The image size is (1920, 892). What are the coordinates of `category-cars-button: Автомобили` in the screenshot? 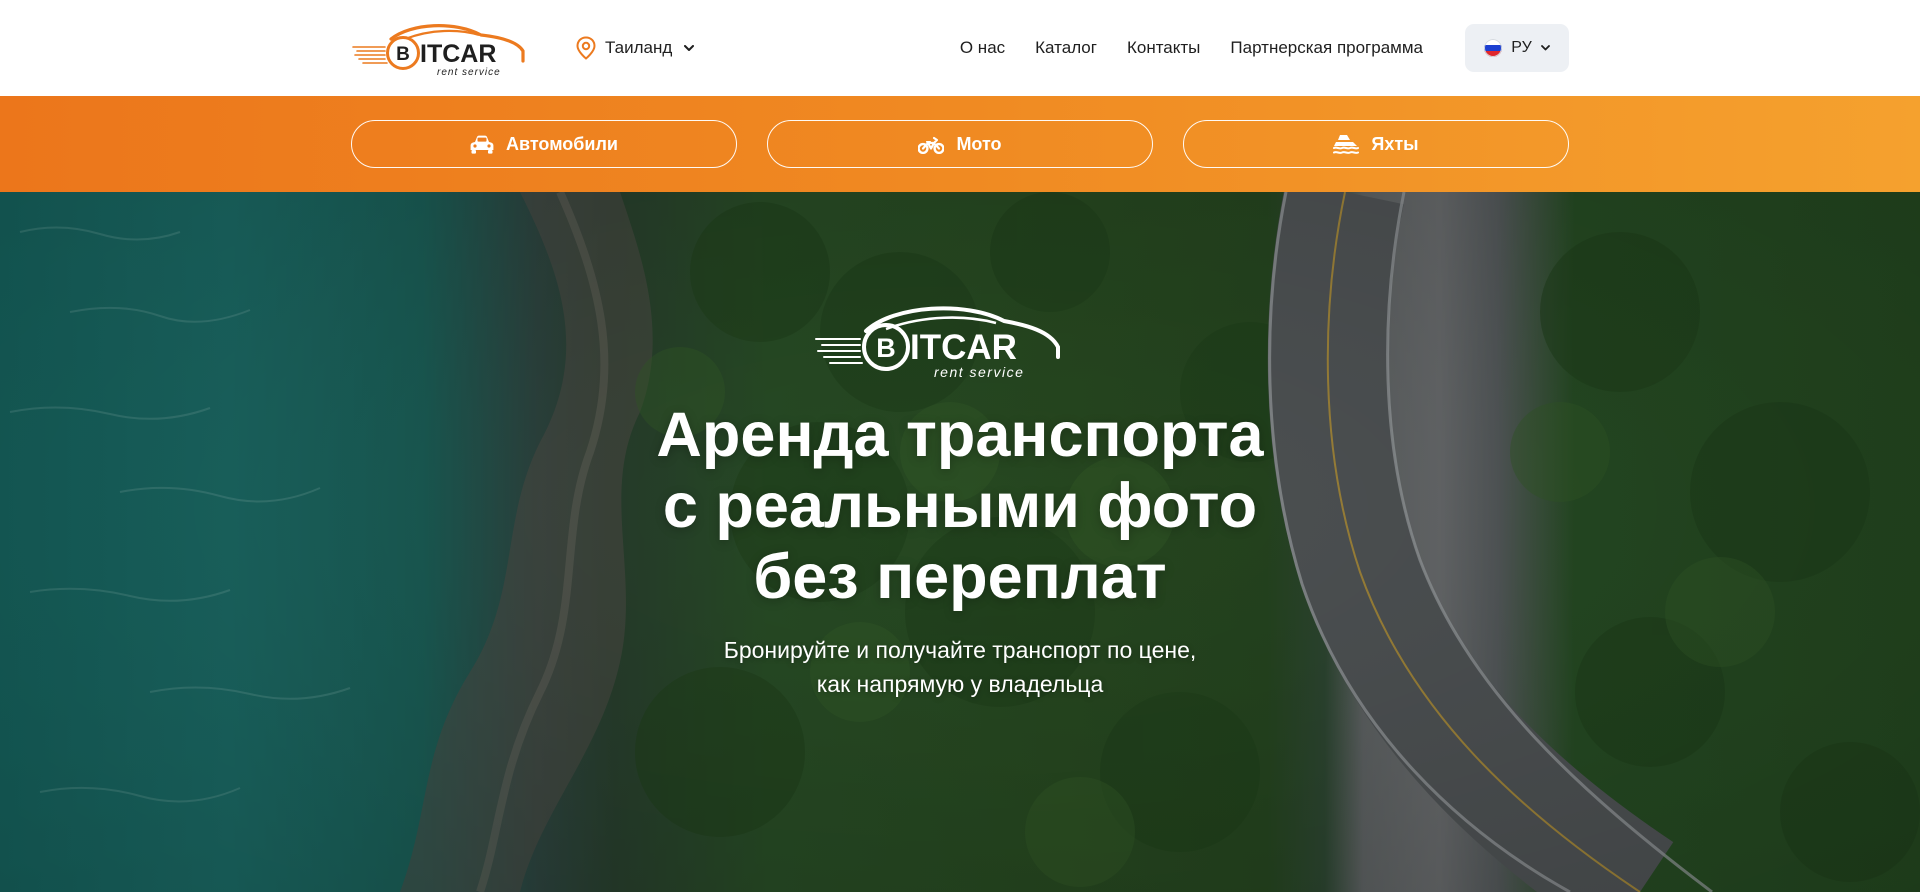 It's located at (544, 144).